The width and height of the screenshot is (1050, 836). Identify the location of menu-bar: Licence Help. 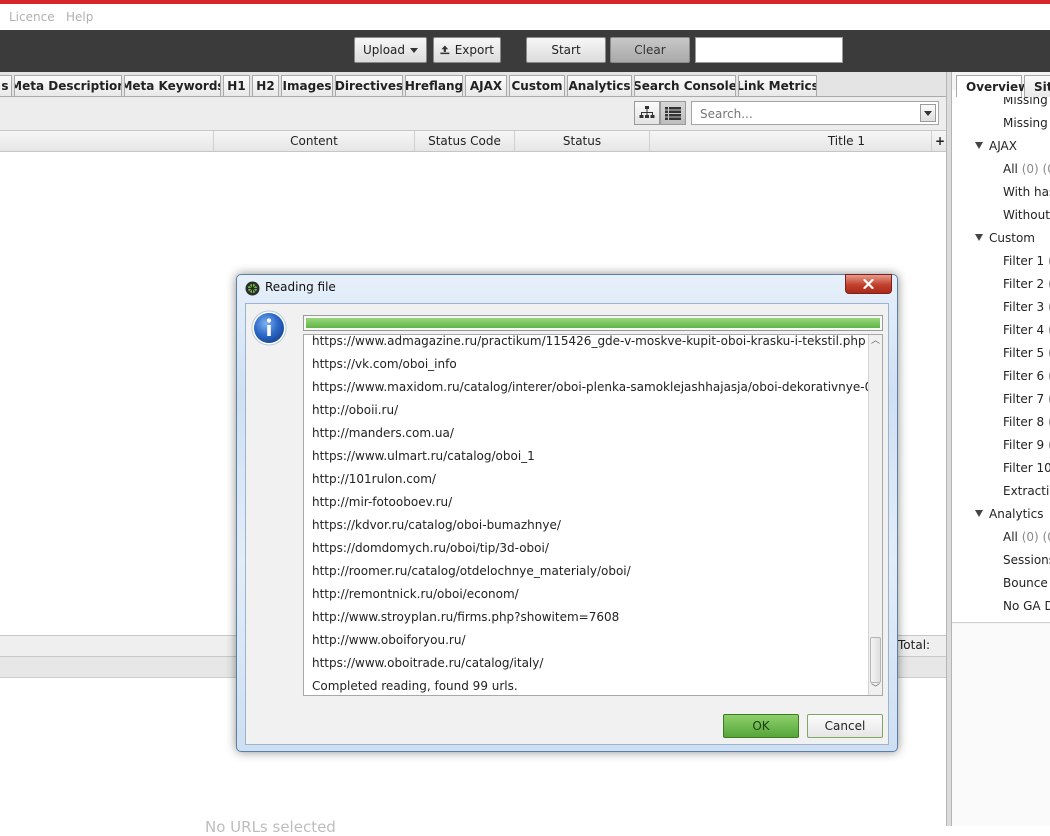
(525, 17).